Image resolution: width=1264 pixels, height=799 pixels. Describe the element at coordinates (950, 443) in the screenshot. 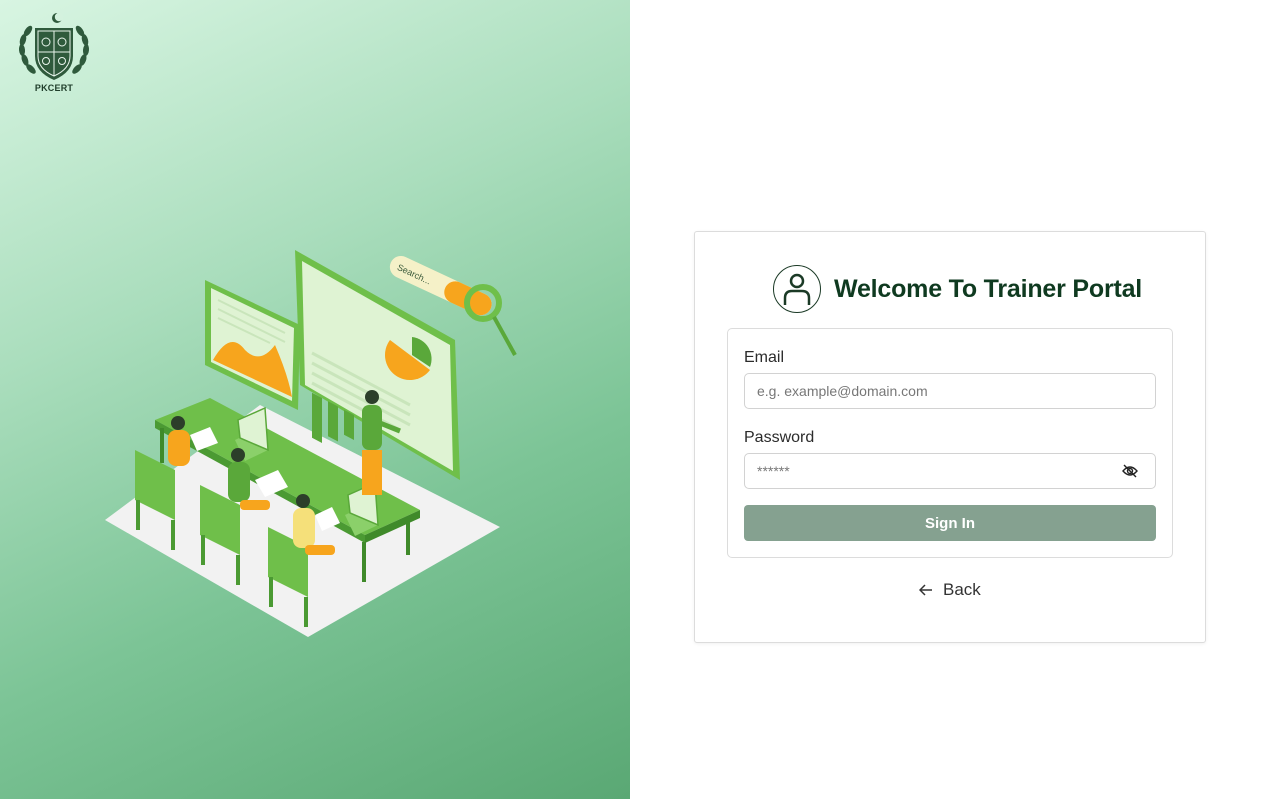

I see `login-form: Email Password Sign In` at that location.